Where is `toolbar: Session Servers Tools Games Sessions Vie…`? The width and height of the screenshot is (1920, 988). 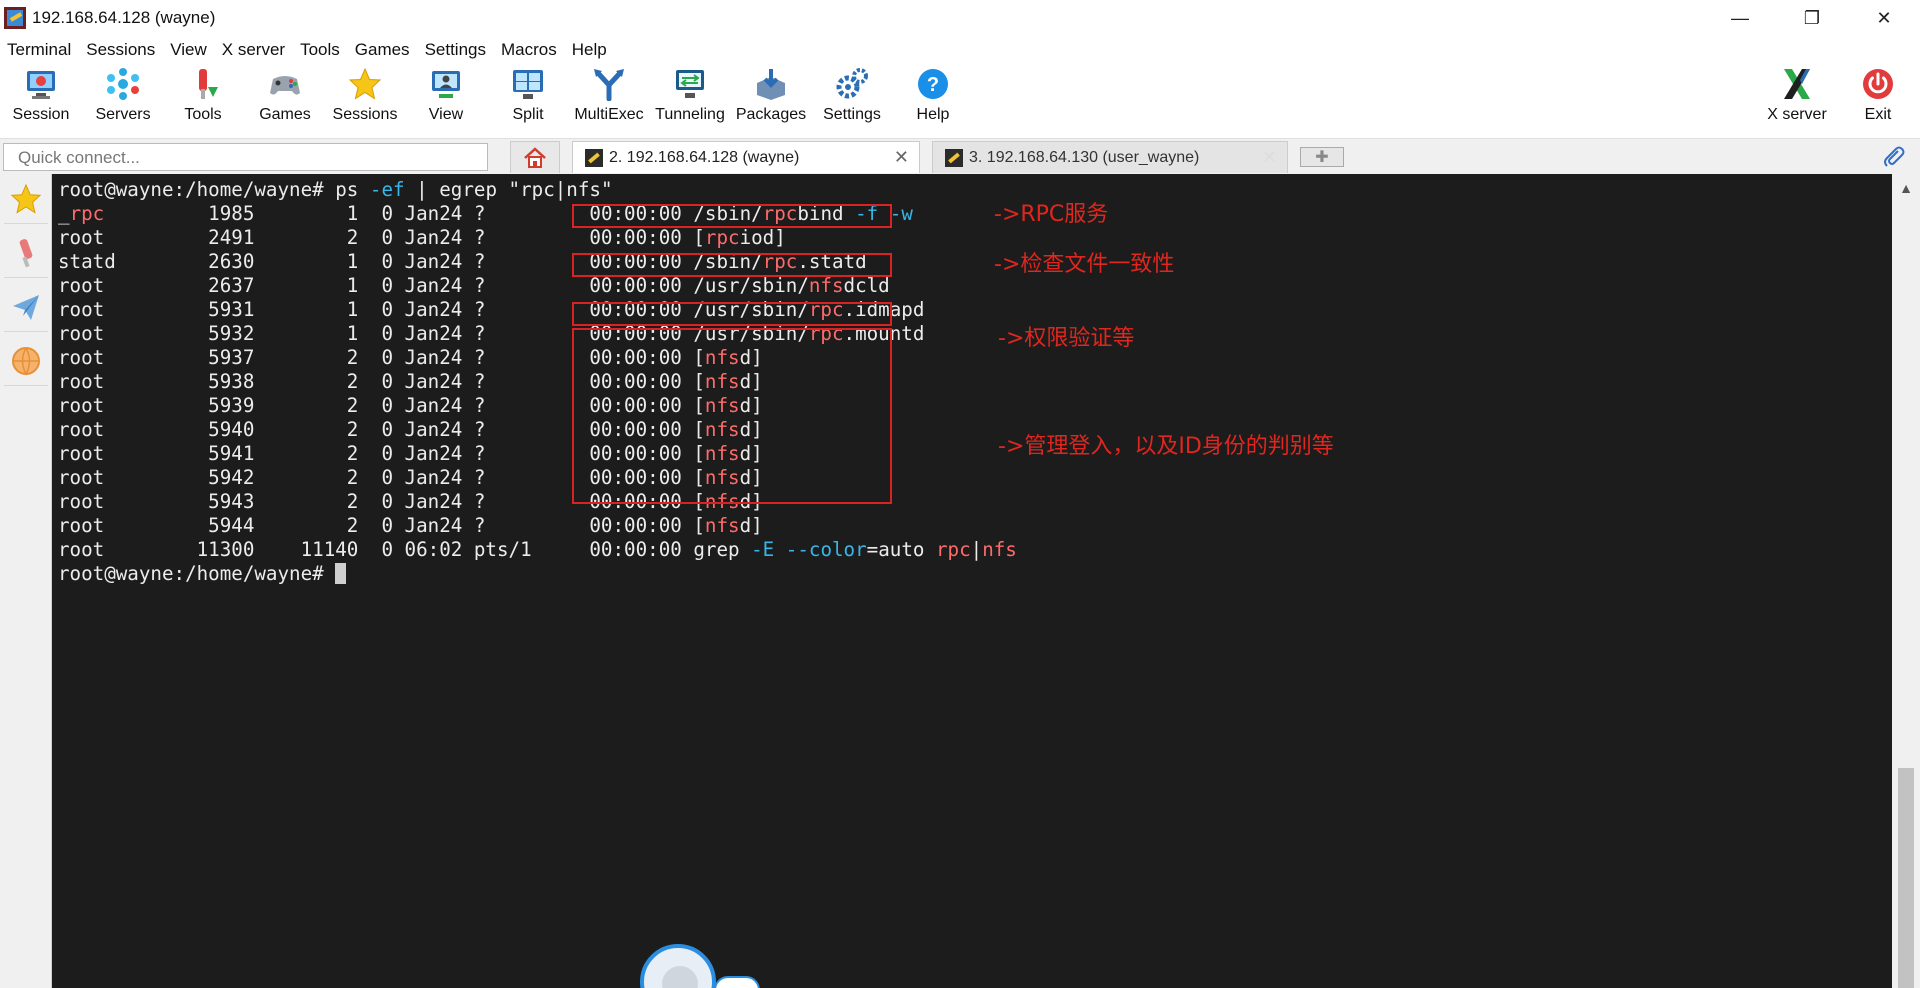
toolbar: Session Servers Tools Games Sessions Vie… is located at coordinates (960, 98).